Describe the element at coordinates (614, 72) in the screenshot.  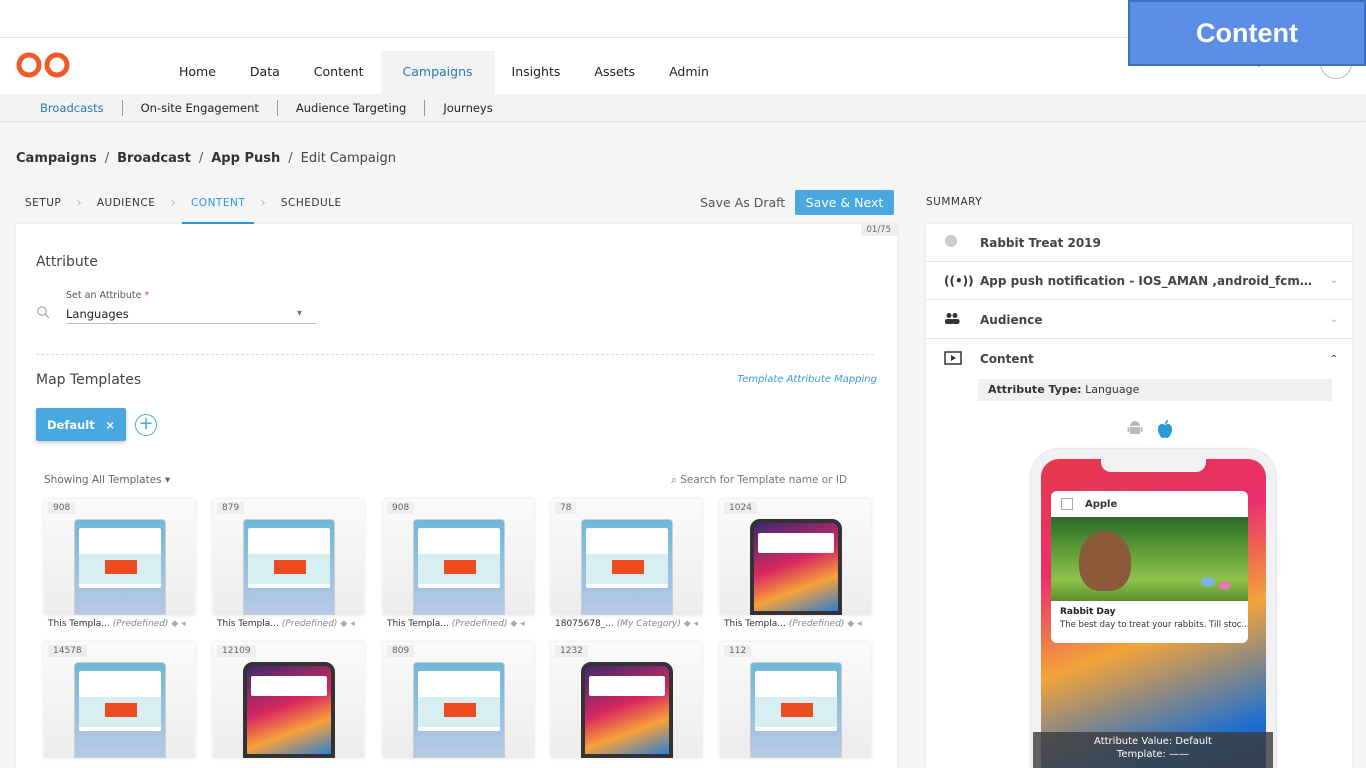
I see `nav-assets: Assets` at that location.